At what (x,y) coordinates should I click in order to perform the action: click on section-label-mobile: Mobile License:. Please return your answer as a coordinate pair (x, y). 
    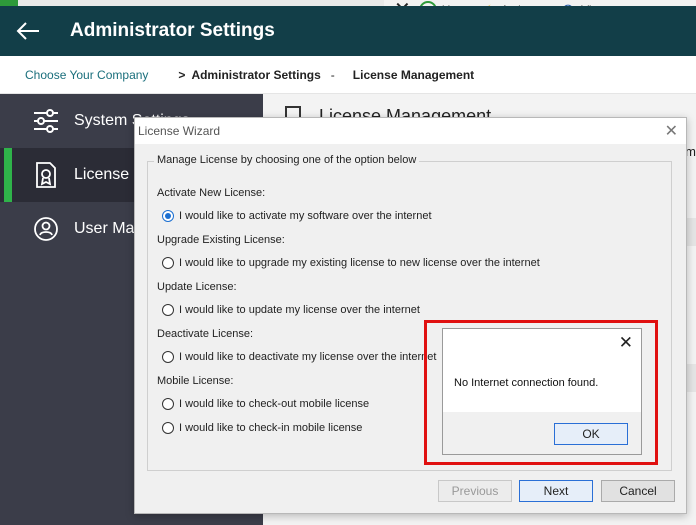
    Looking at the image, I should click on (195, 381).